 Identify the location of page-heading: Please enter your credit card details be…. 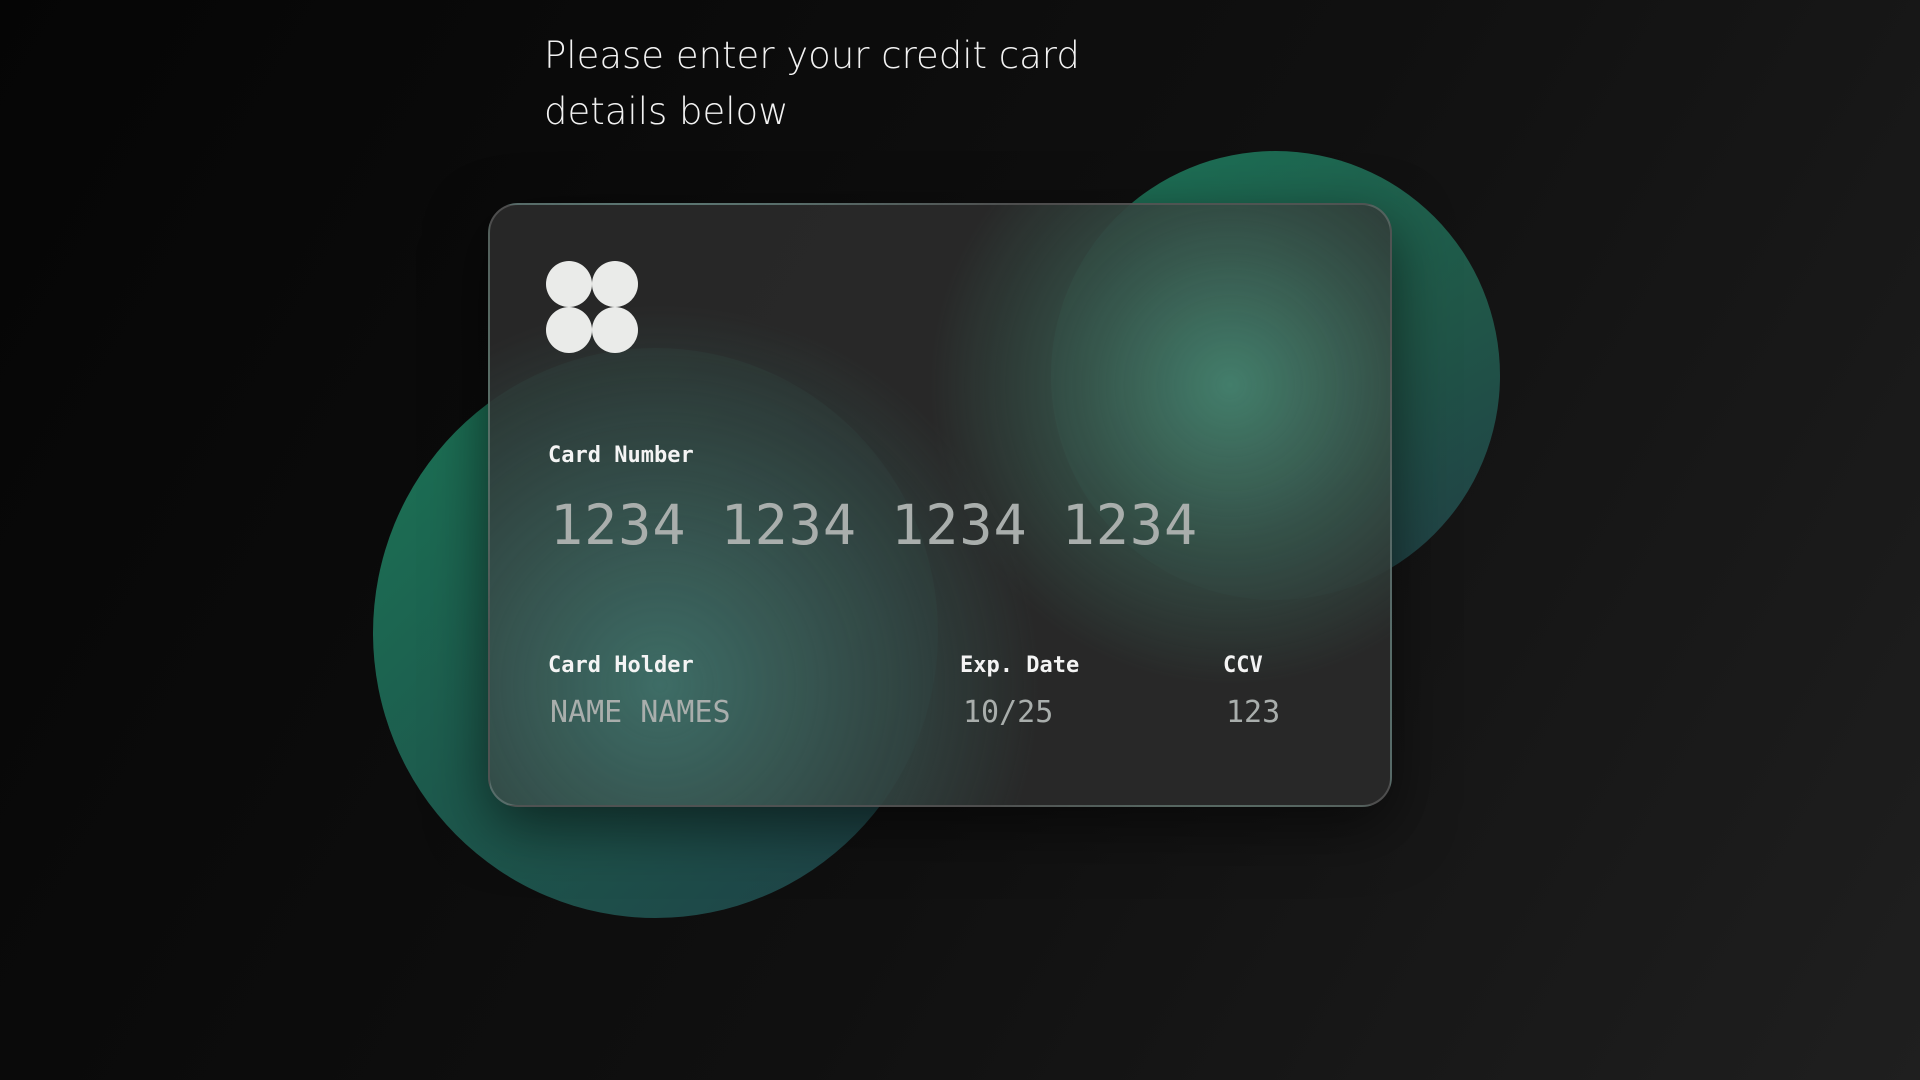
(812, 83).